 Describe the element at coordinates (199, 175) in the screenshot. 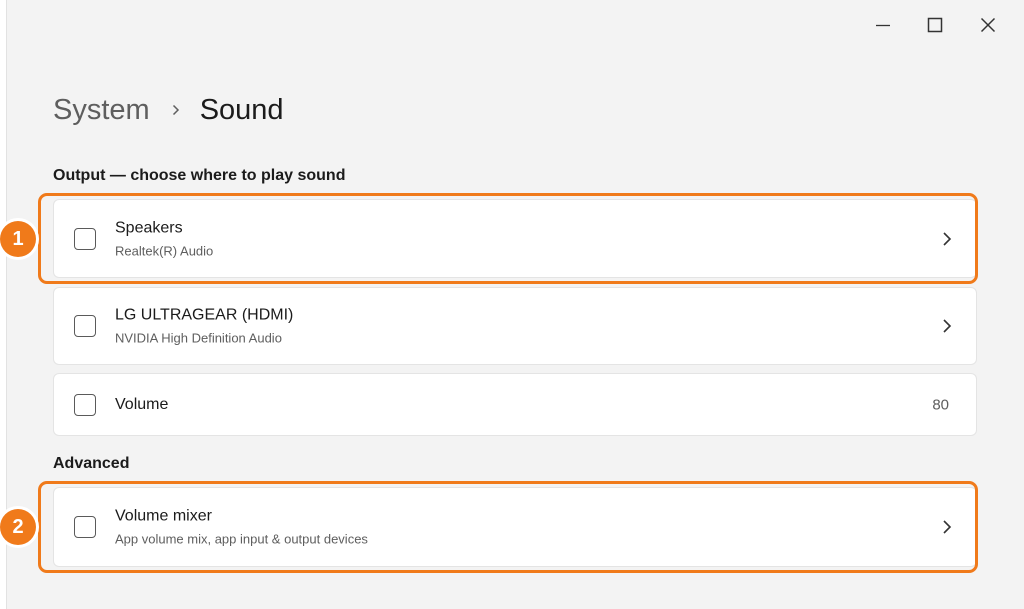

I see `output-section-label: Output — choose where to play sound` at that location.